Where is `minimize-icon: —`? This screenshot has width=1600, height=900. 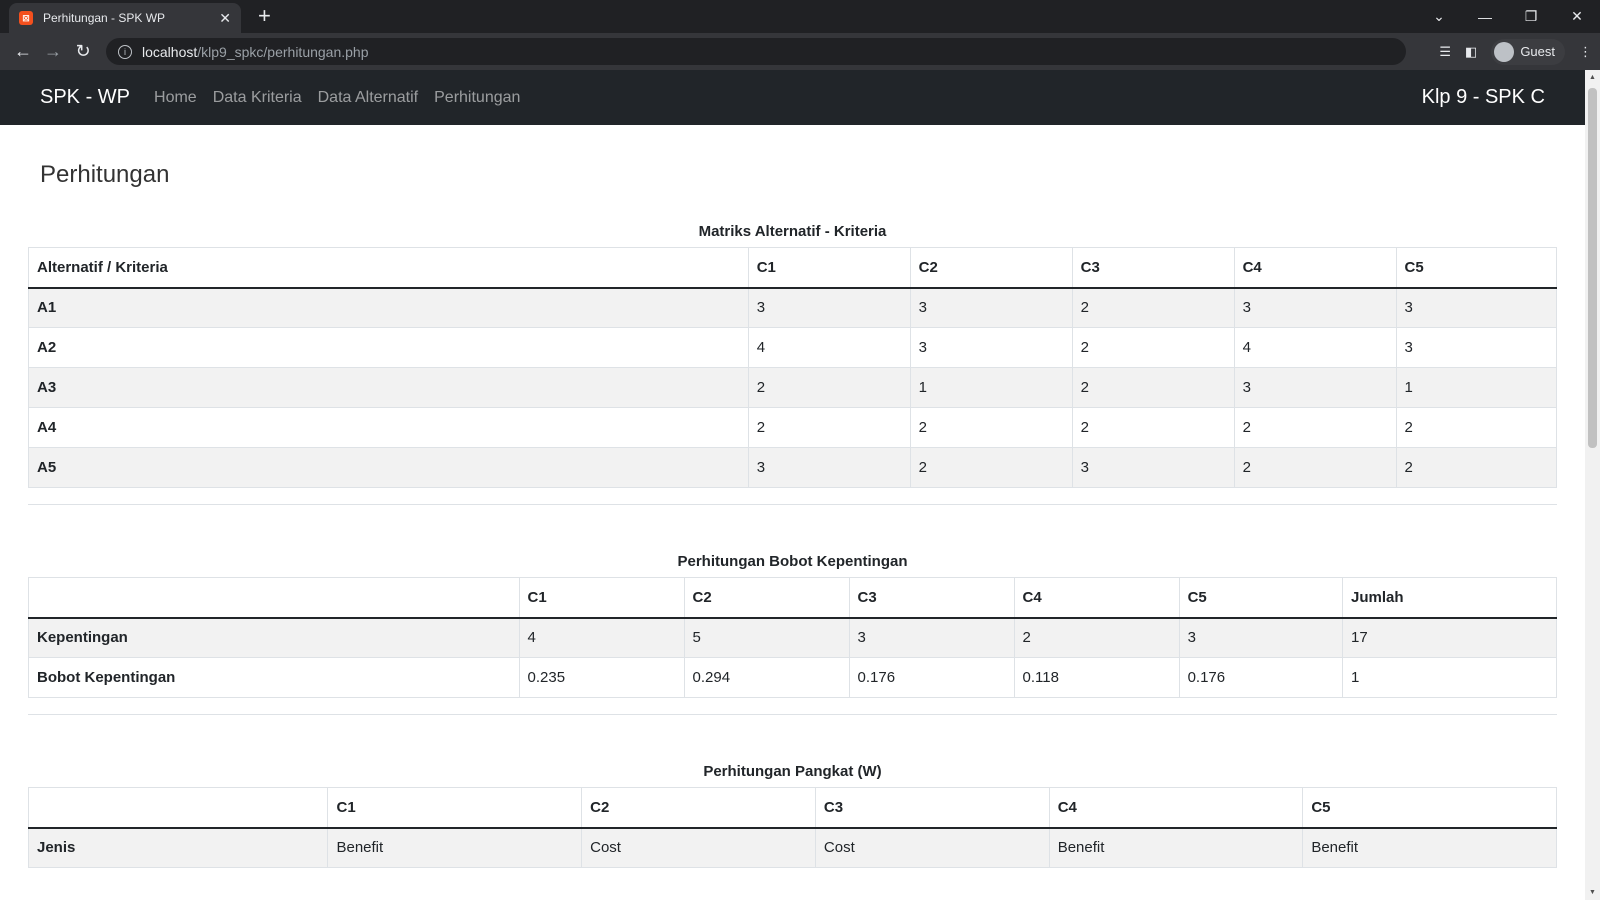 minimize-icon: — is located at coordinates (1485, 17).